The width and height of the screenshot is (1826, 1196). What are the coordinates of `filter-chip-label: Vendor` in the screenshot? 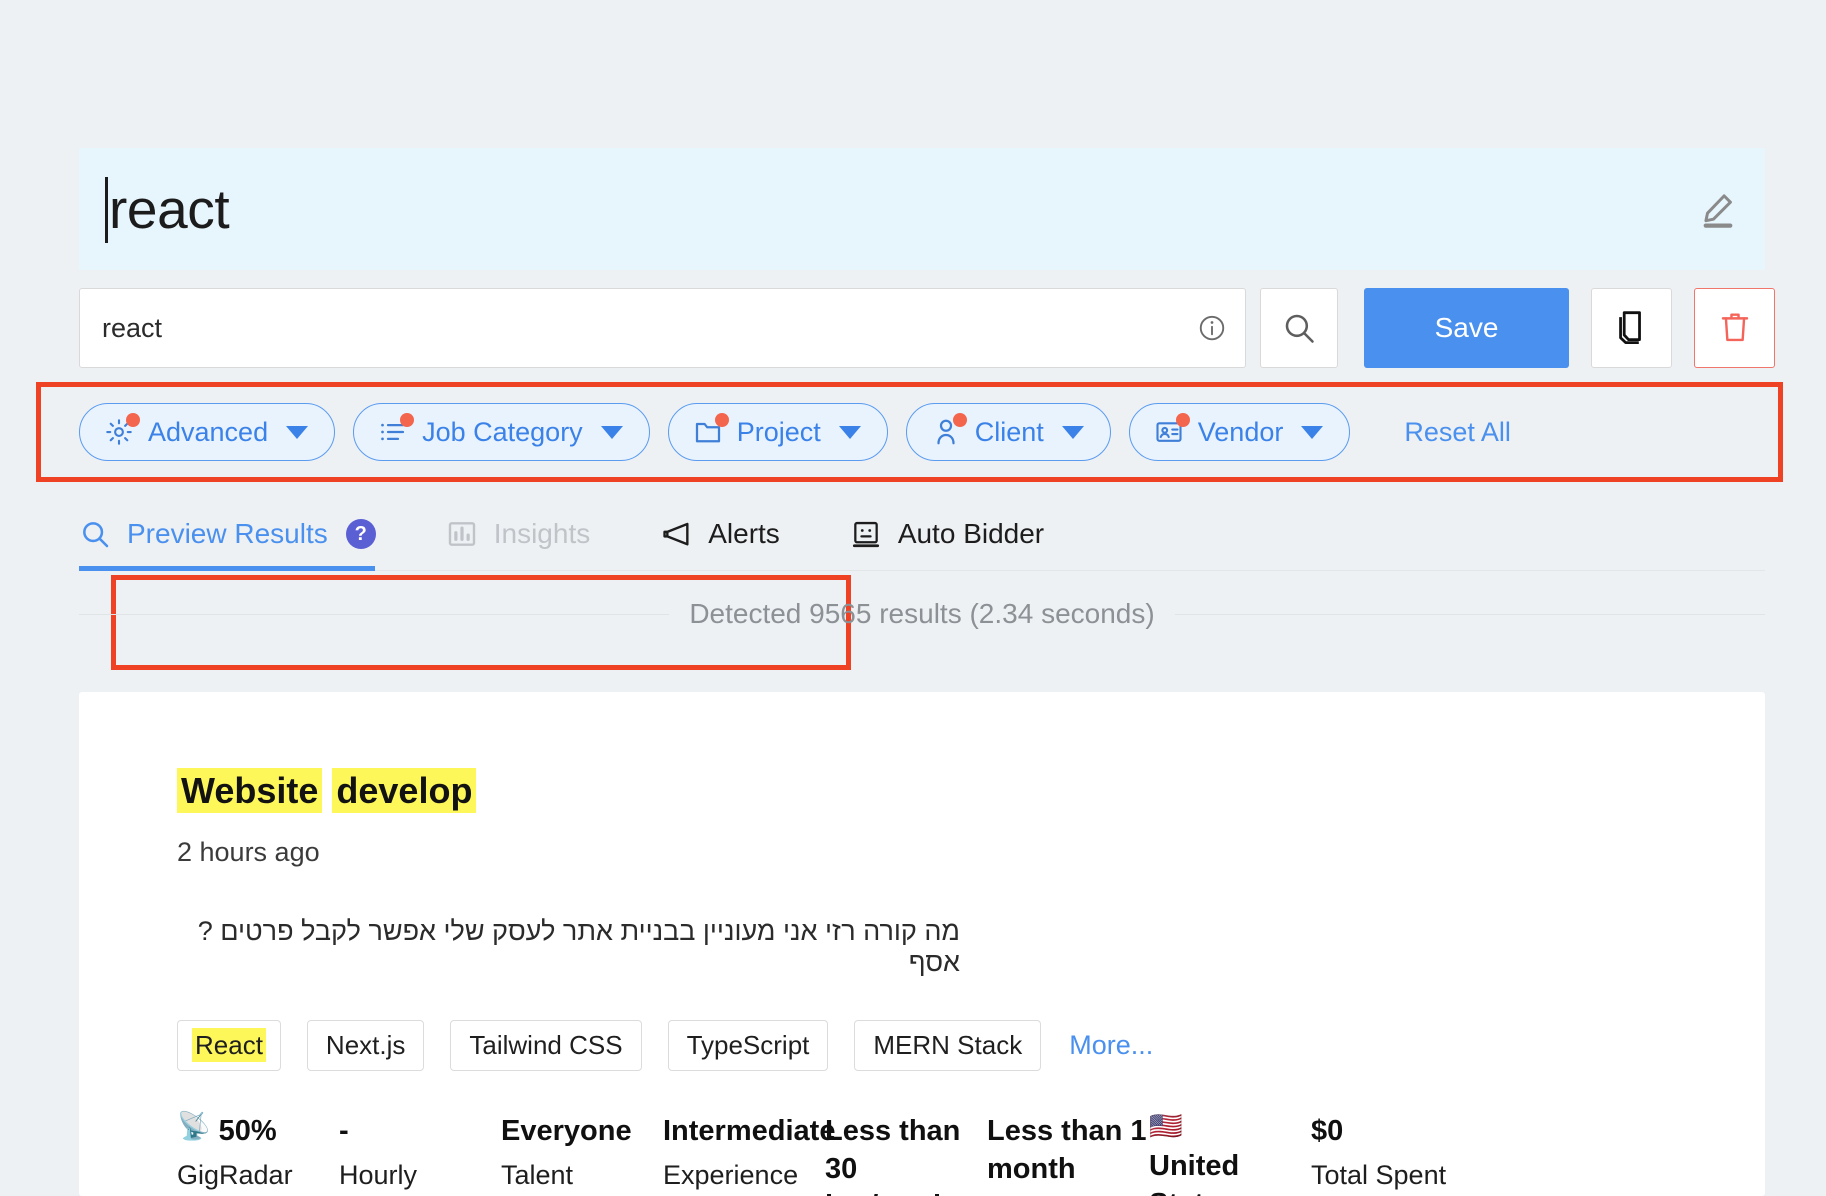 It's located at (1240, 431).